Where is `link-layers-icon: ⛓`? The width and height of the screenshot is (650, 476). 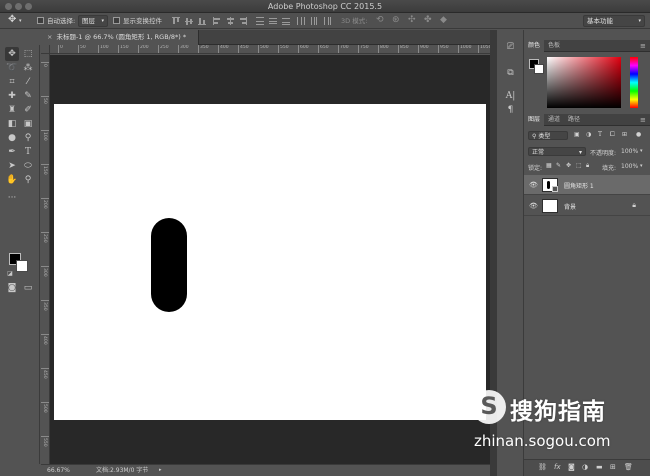
link-layers-icon: ⛓ is located at coordinates (542, 467).